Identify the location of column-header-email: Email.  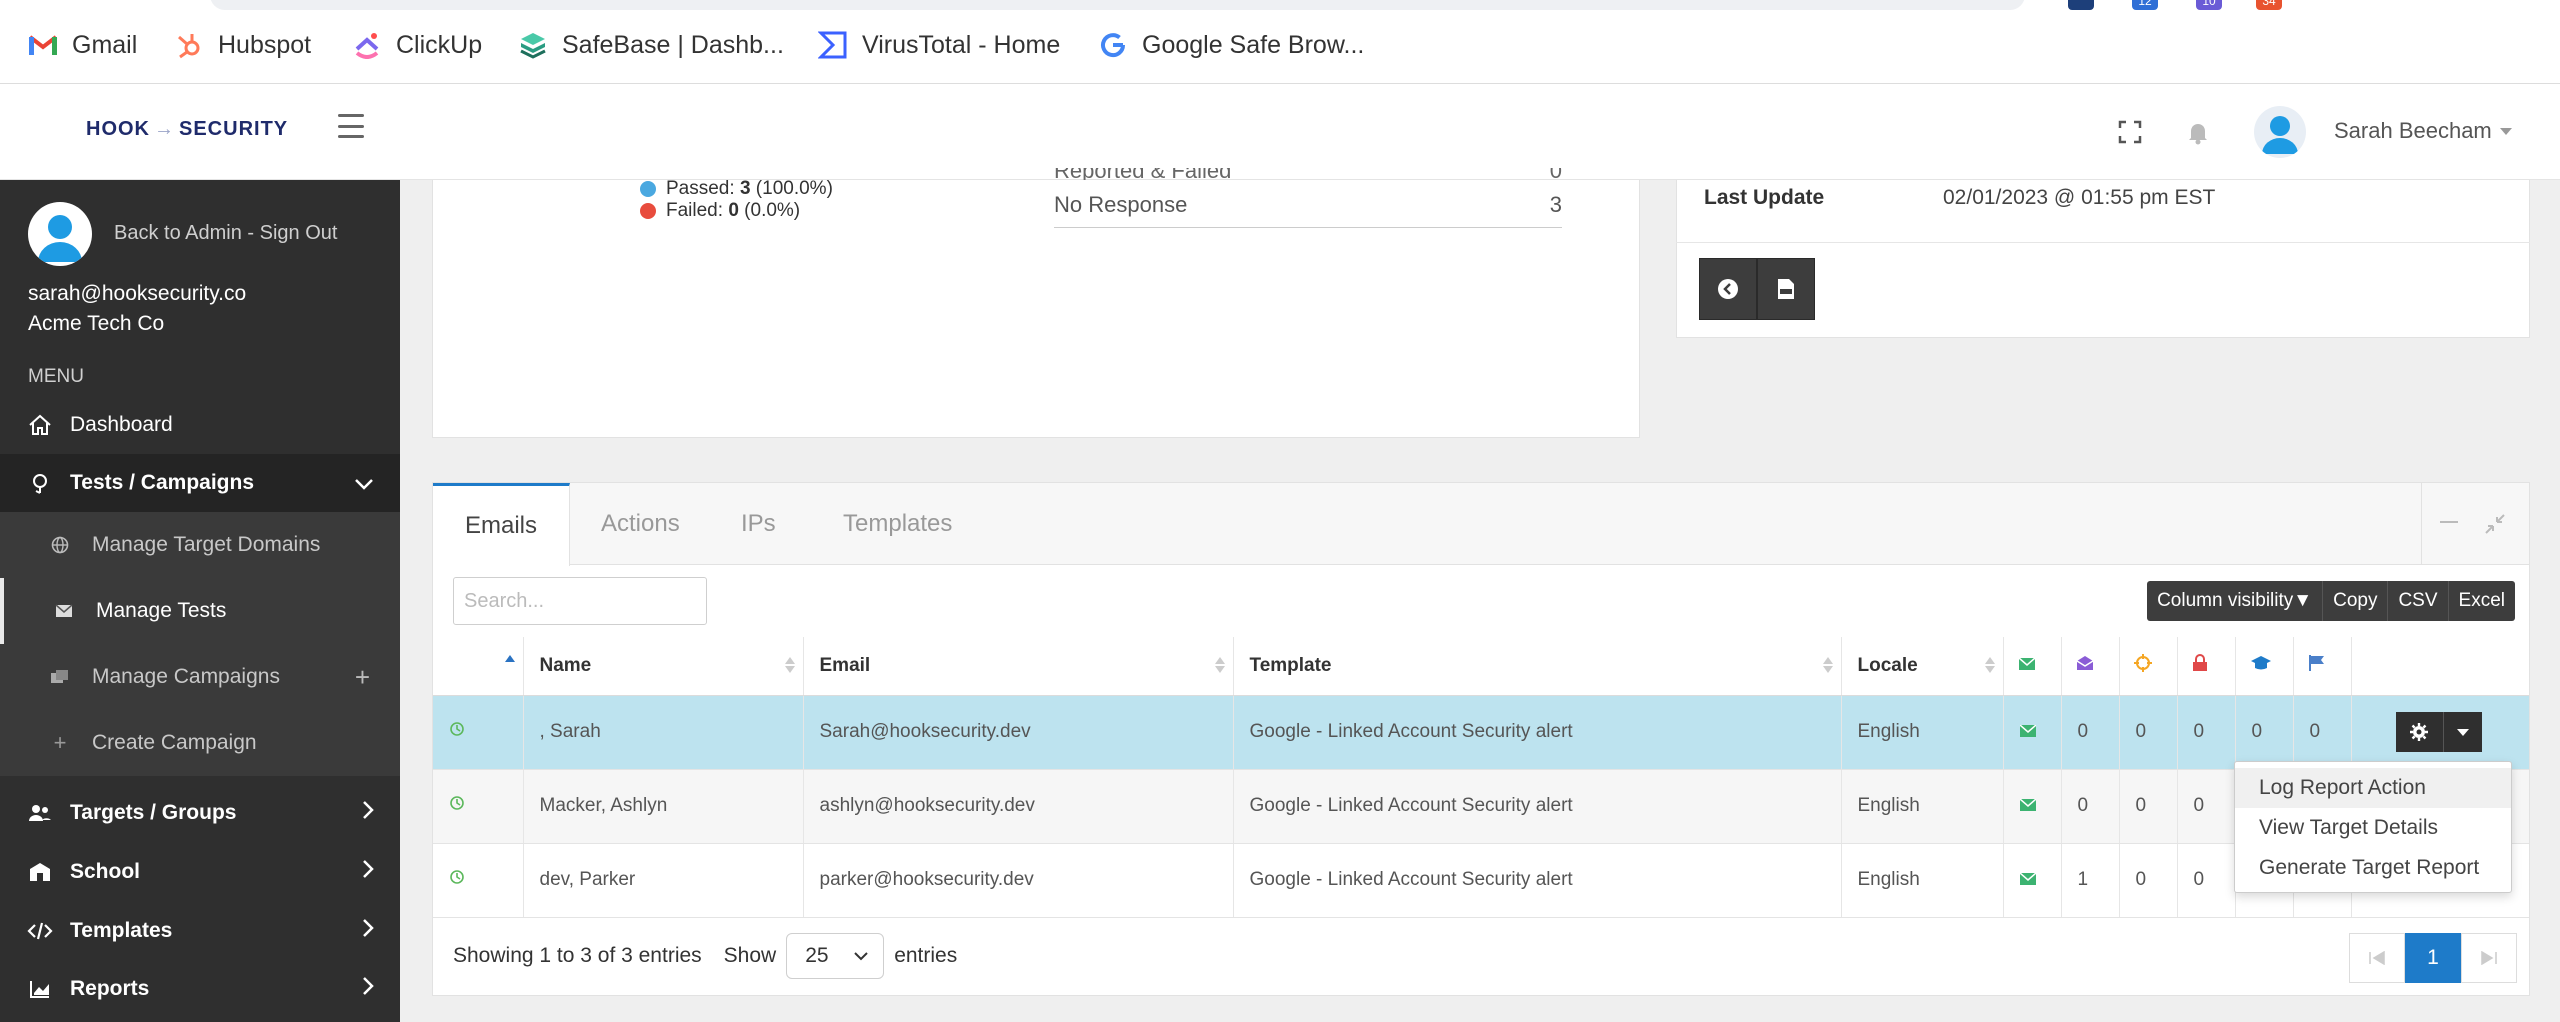
(1018, 666).